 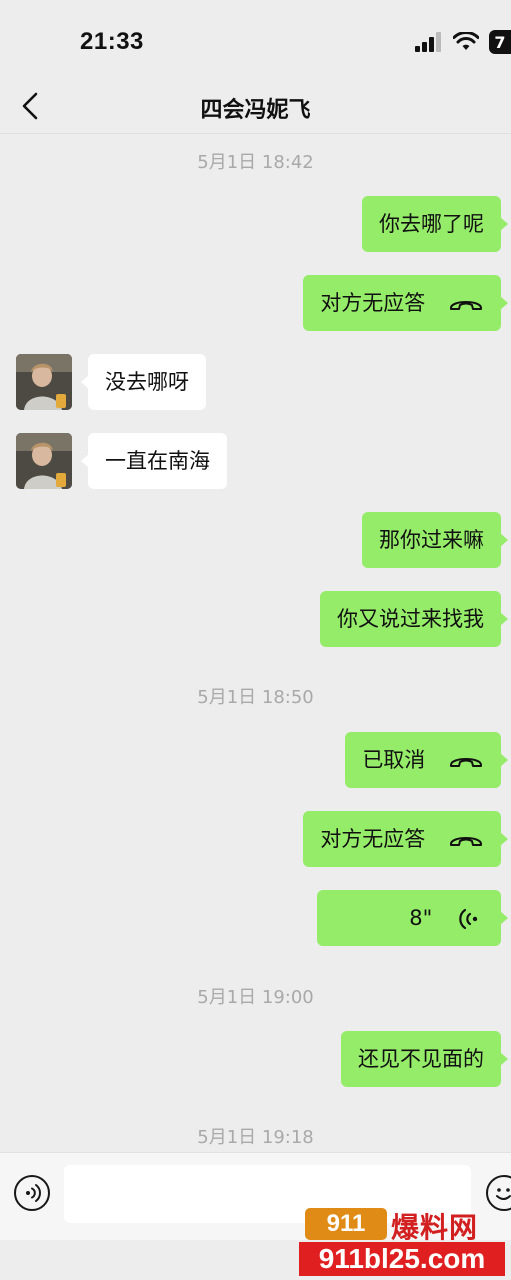 I want to click on status-icons: 7, so click(x=463, y=42).